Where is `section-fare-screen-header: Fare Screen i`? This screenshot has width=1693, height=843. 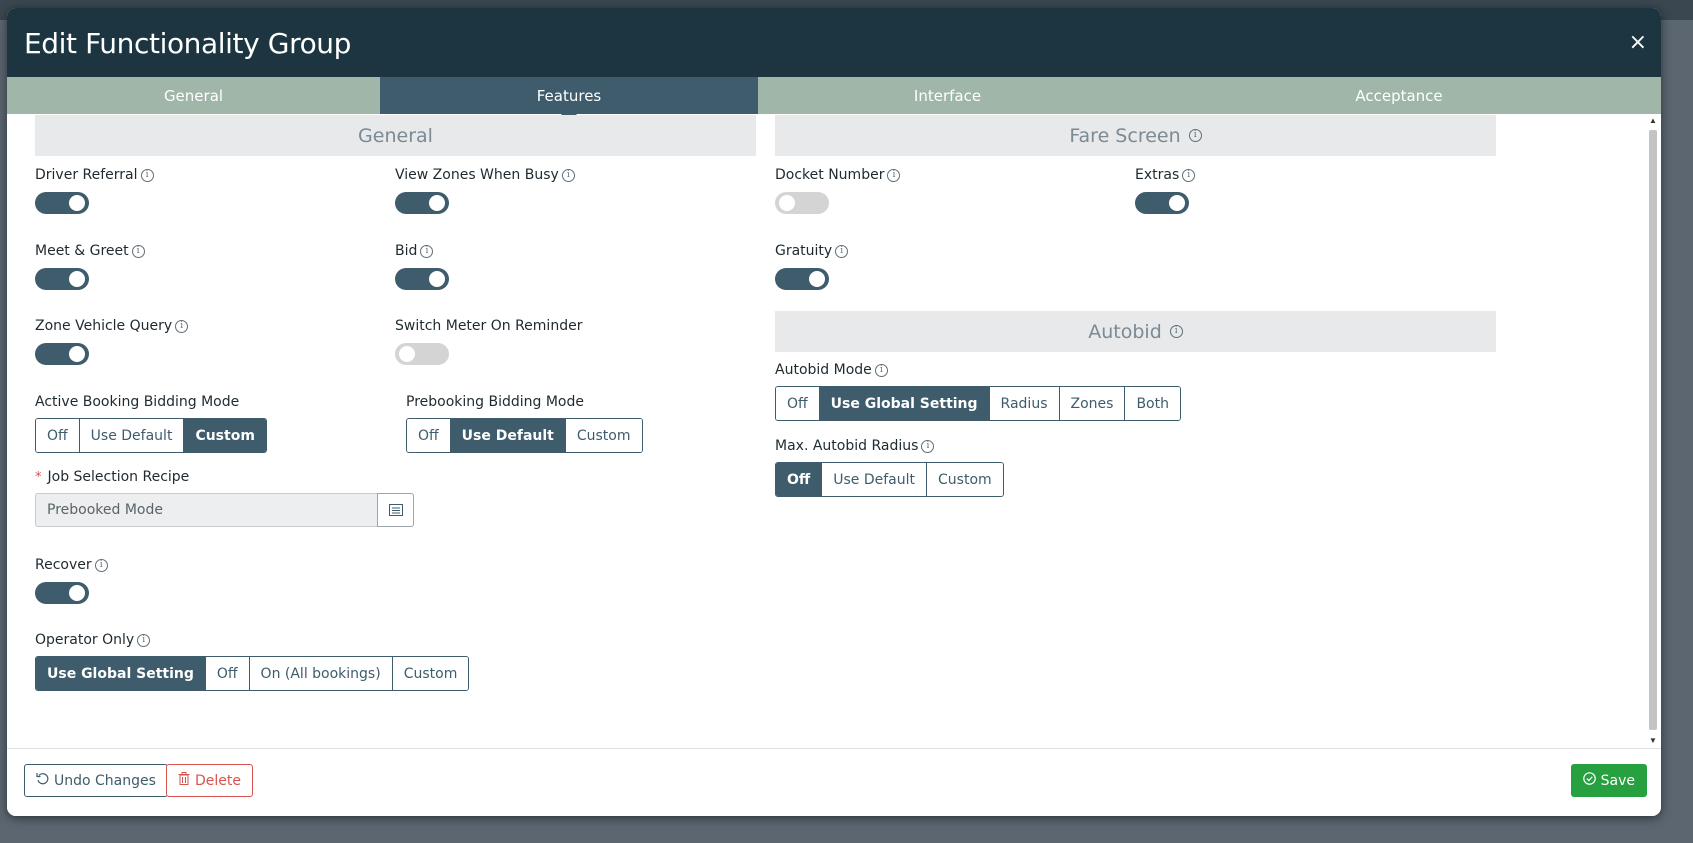
section-fare-screen-header: Fare Screen i is located at coordinates (1135, 135).